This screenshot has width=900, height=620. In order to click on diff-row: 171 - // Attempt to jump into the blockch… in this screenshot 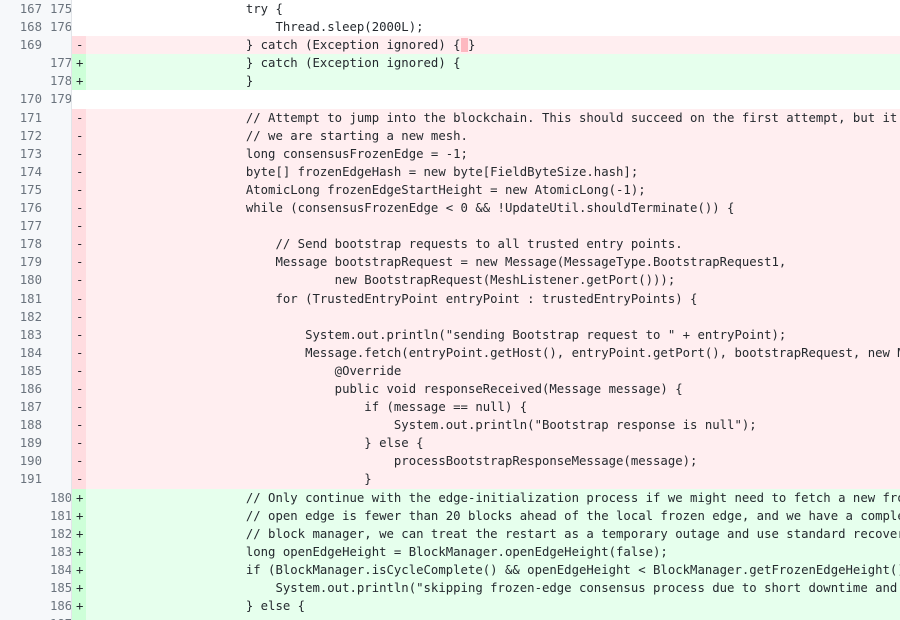, I will do `click(450, 117)`.